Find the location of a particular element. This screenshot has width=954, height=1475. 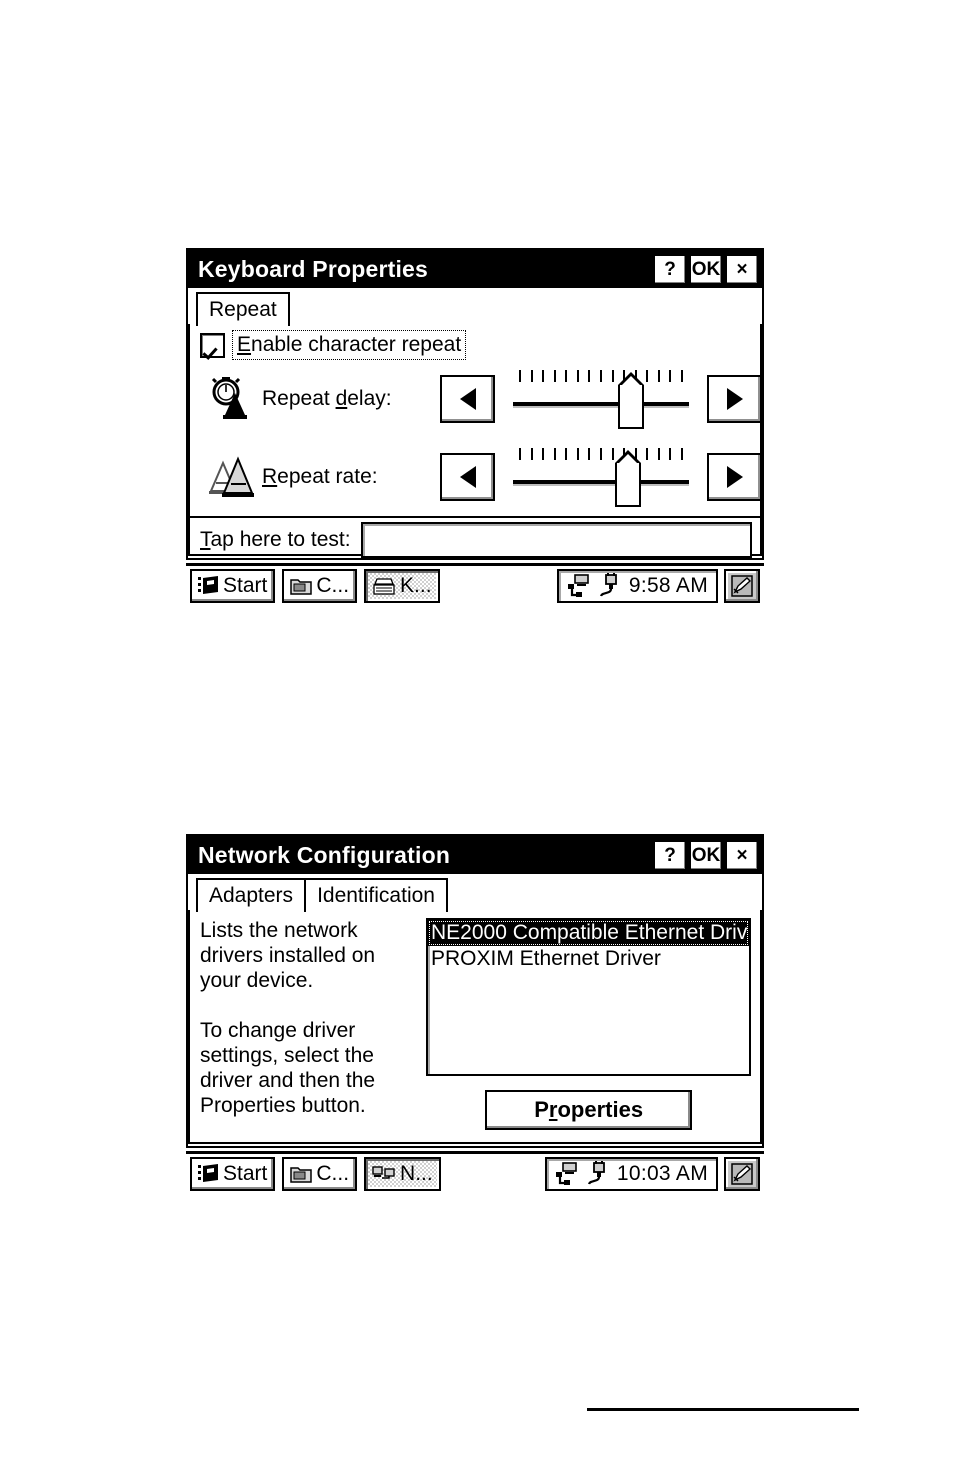

repeat-delay-label-prefix: Repeat is located at coordinates (299, 398).